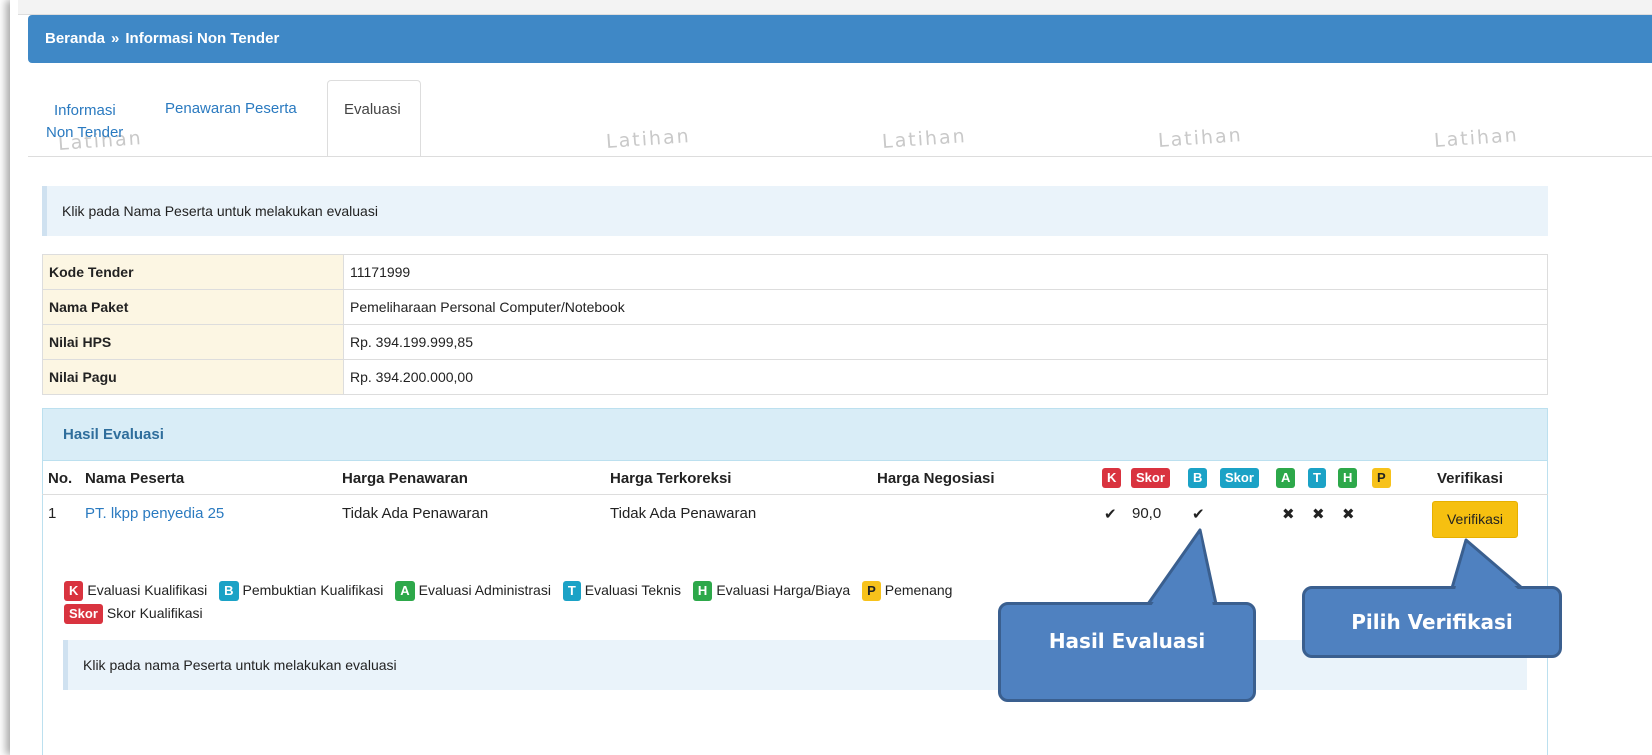 The image size is (1652, 755). Describe the element at coordinates (1487, 567) in the screenshot. I see `callout-join-pilih` at that location.